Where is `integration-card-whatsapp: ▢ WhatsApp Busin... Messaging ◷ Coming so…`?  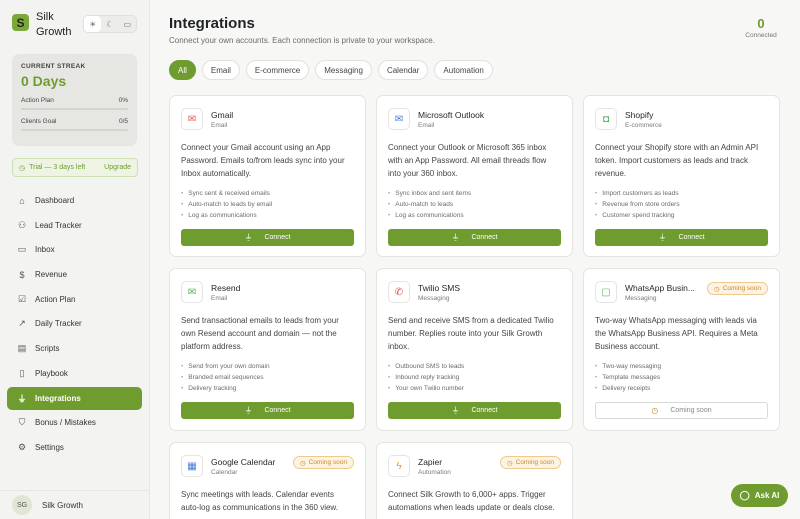
integration-card-whatsapp: ▢ WhatsApp Busin... Messaging ◷ Coming so… is located at coordinates (681, 349).